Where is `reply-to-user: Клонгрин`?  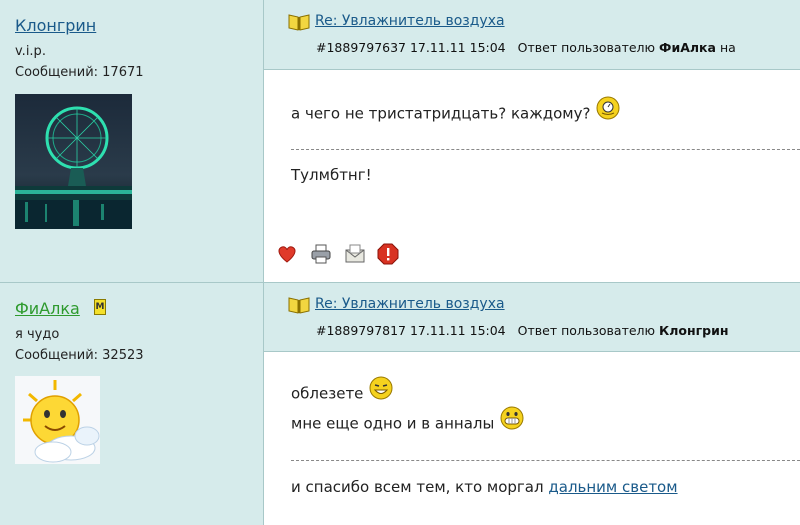 reply-to-user: Клонгрин is located at coordinates (693, 330).